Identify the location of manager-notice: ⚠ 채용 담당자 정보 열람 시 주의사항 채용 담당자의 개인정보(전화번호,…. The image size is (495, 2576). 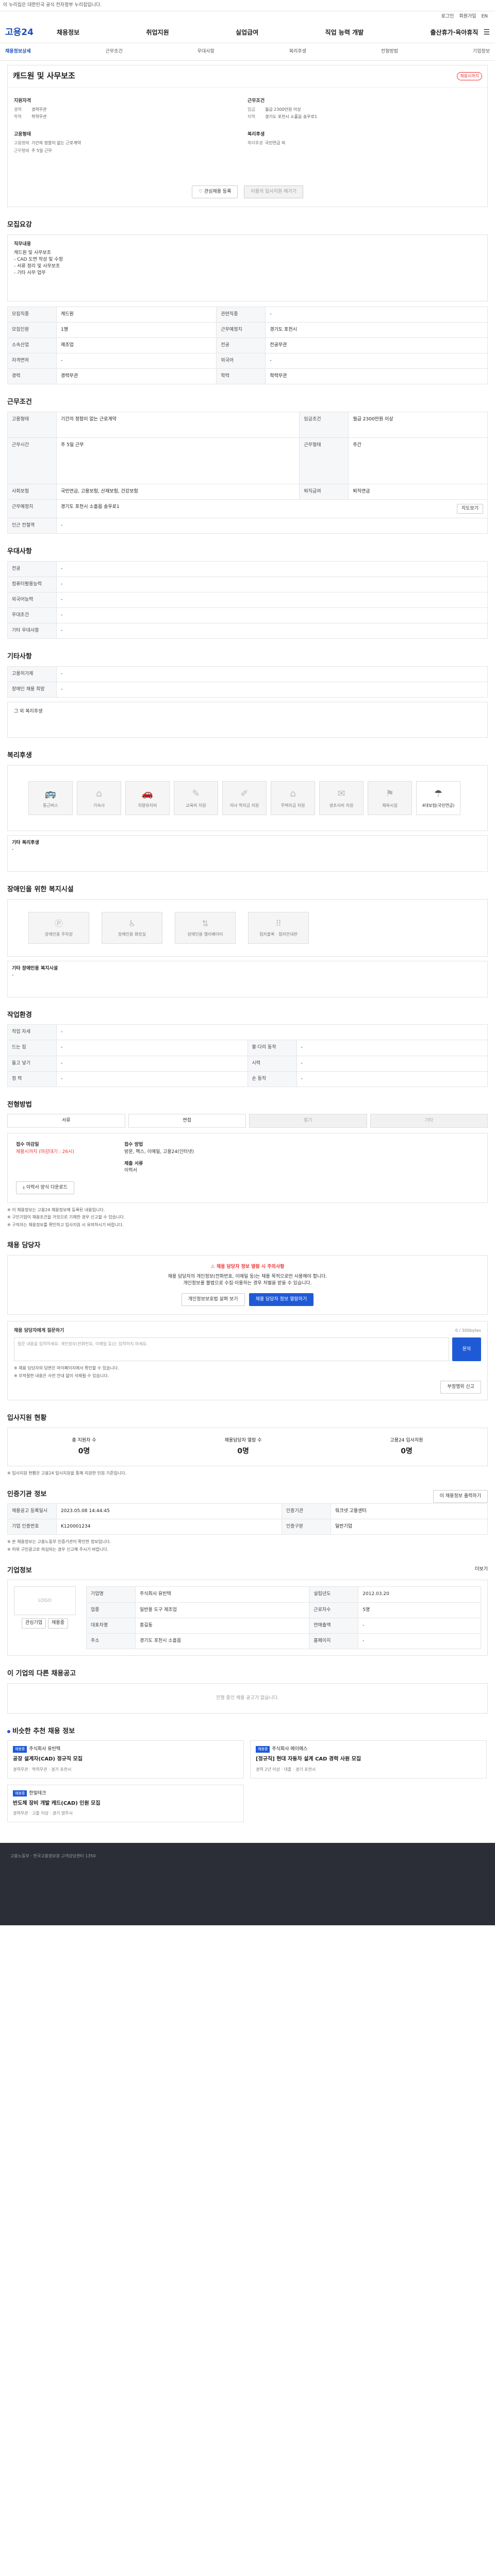
(247, 1285).